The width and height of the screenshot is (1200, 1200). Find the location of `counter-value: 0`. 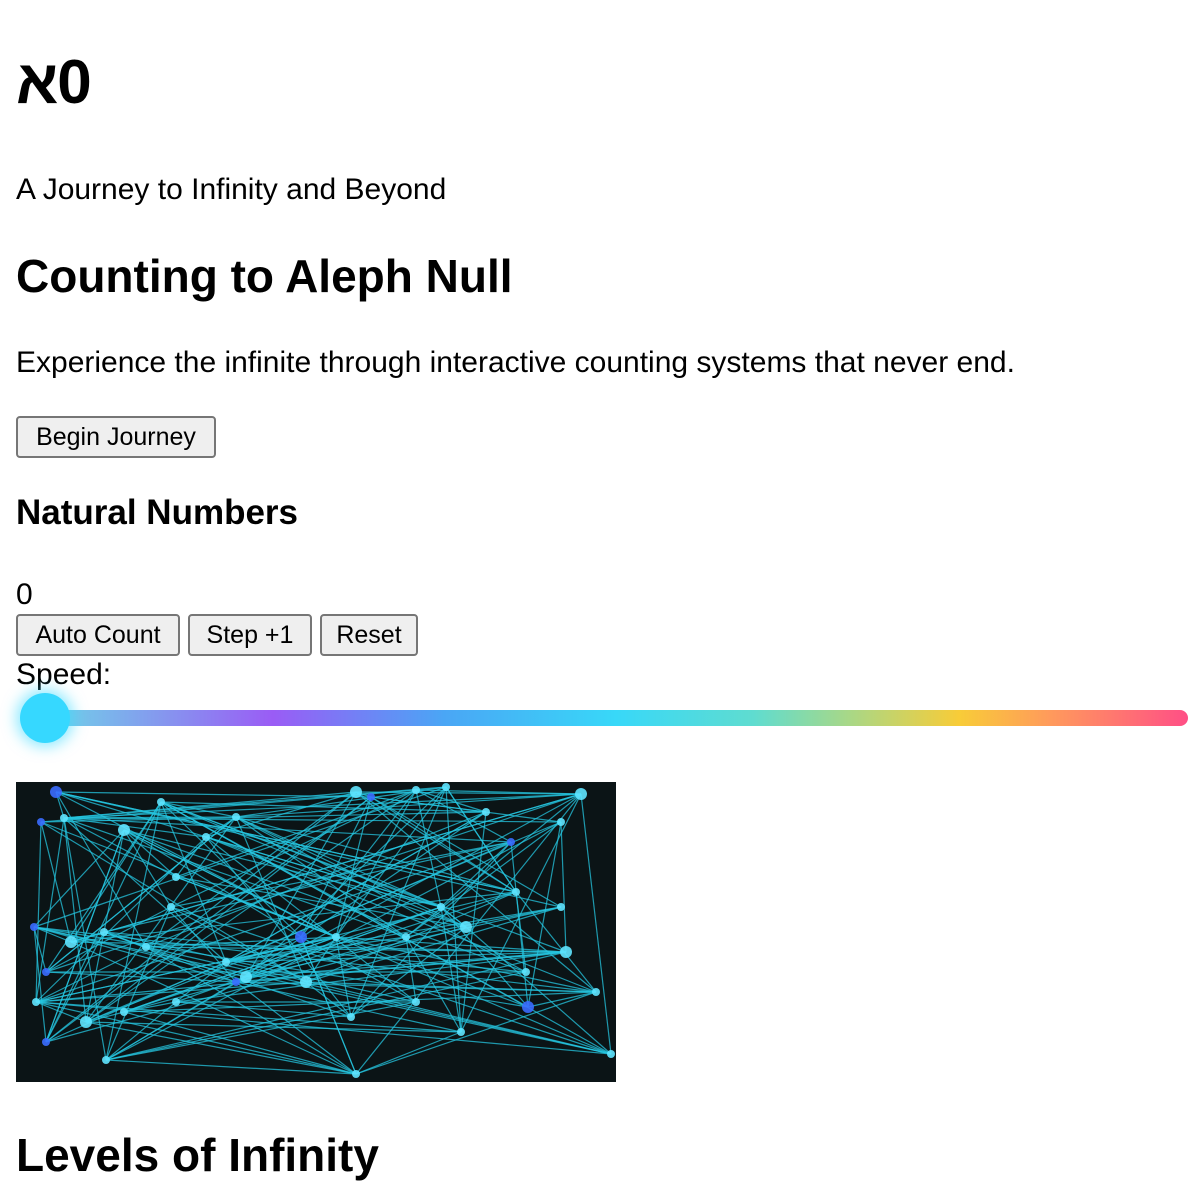

counter-value: 0 is located at coordinates (24, 594).